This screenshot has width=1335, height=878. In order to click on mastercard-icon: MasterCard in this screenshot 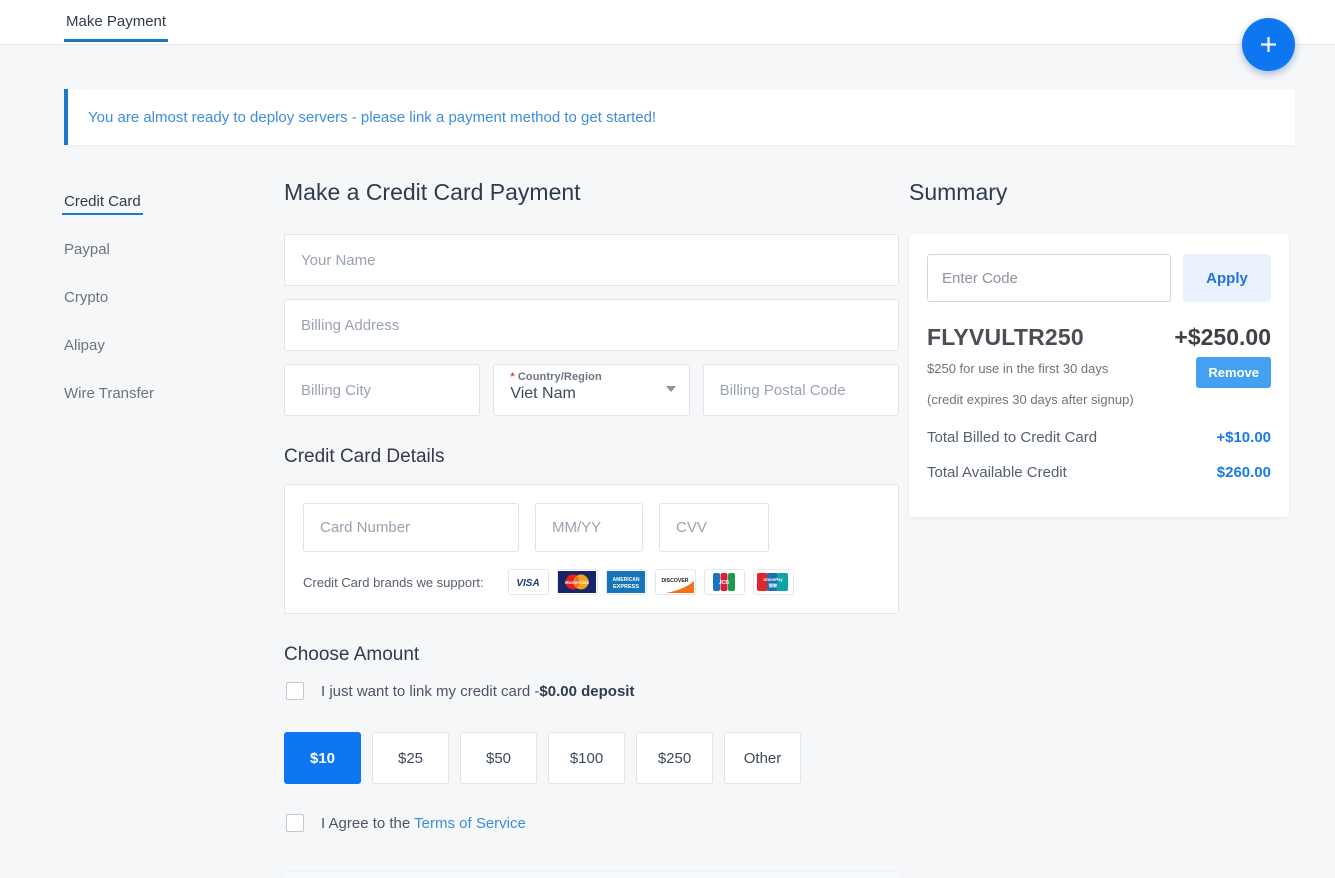, I will do `click(577, 582)`.